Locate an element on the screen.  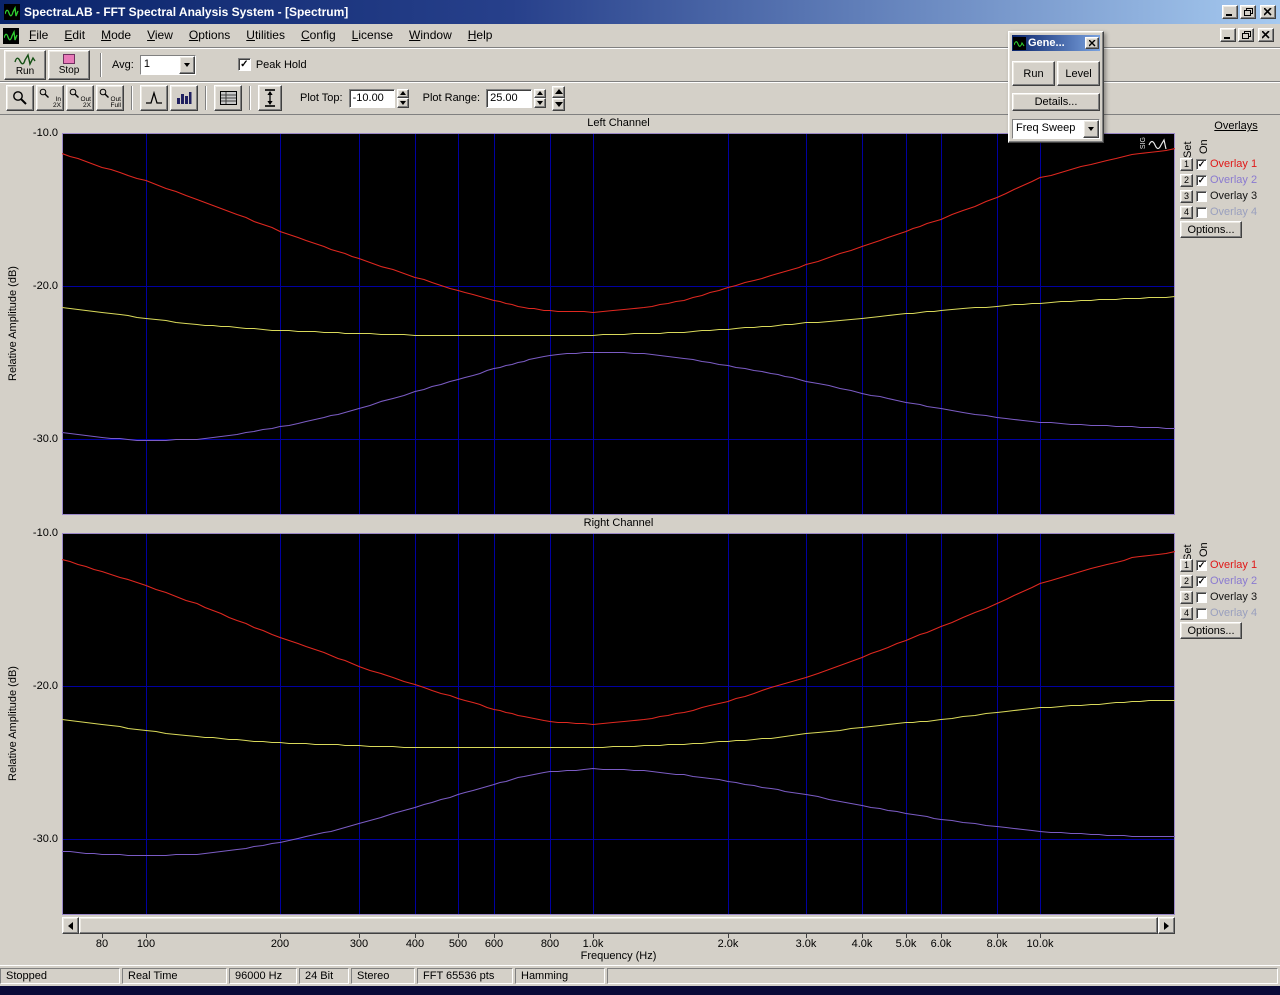
overlay-1-on-checkbox-right: ✓ is located at coordinates (1201, 565).